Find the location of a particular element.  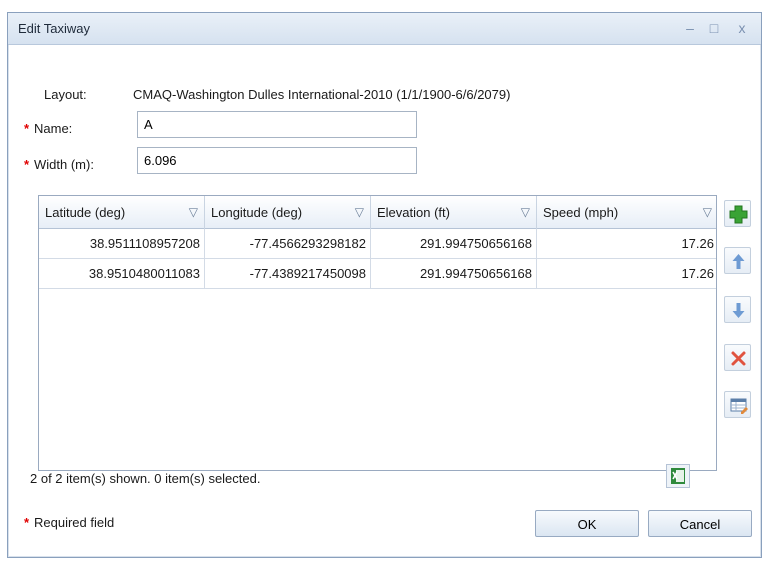

move-down-icon is located at coordinates (738, 310).